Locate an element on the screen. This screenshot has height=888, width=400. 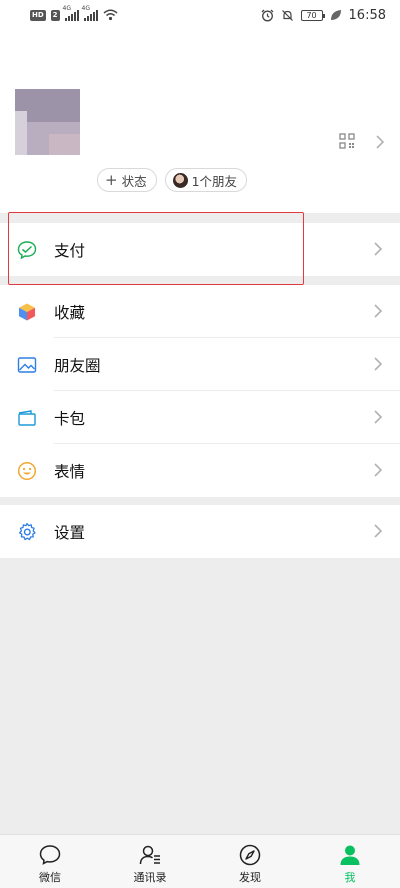
tab-label: 我 is located at coordinates (350, 877).